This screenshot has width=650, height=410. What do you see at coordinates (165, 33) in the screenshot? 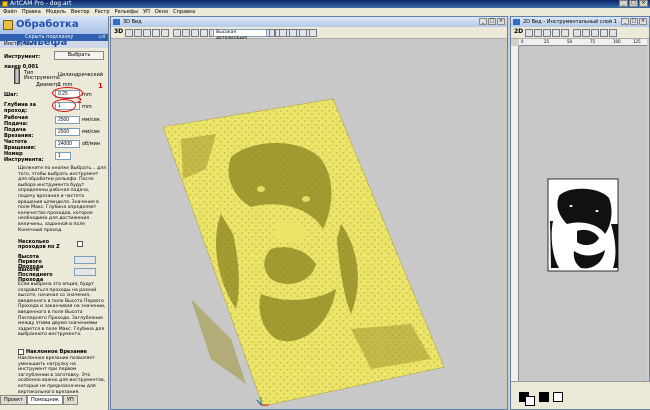
I see `fit-icon` at bounding box center [165, 33].